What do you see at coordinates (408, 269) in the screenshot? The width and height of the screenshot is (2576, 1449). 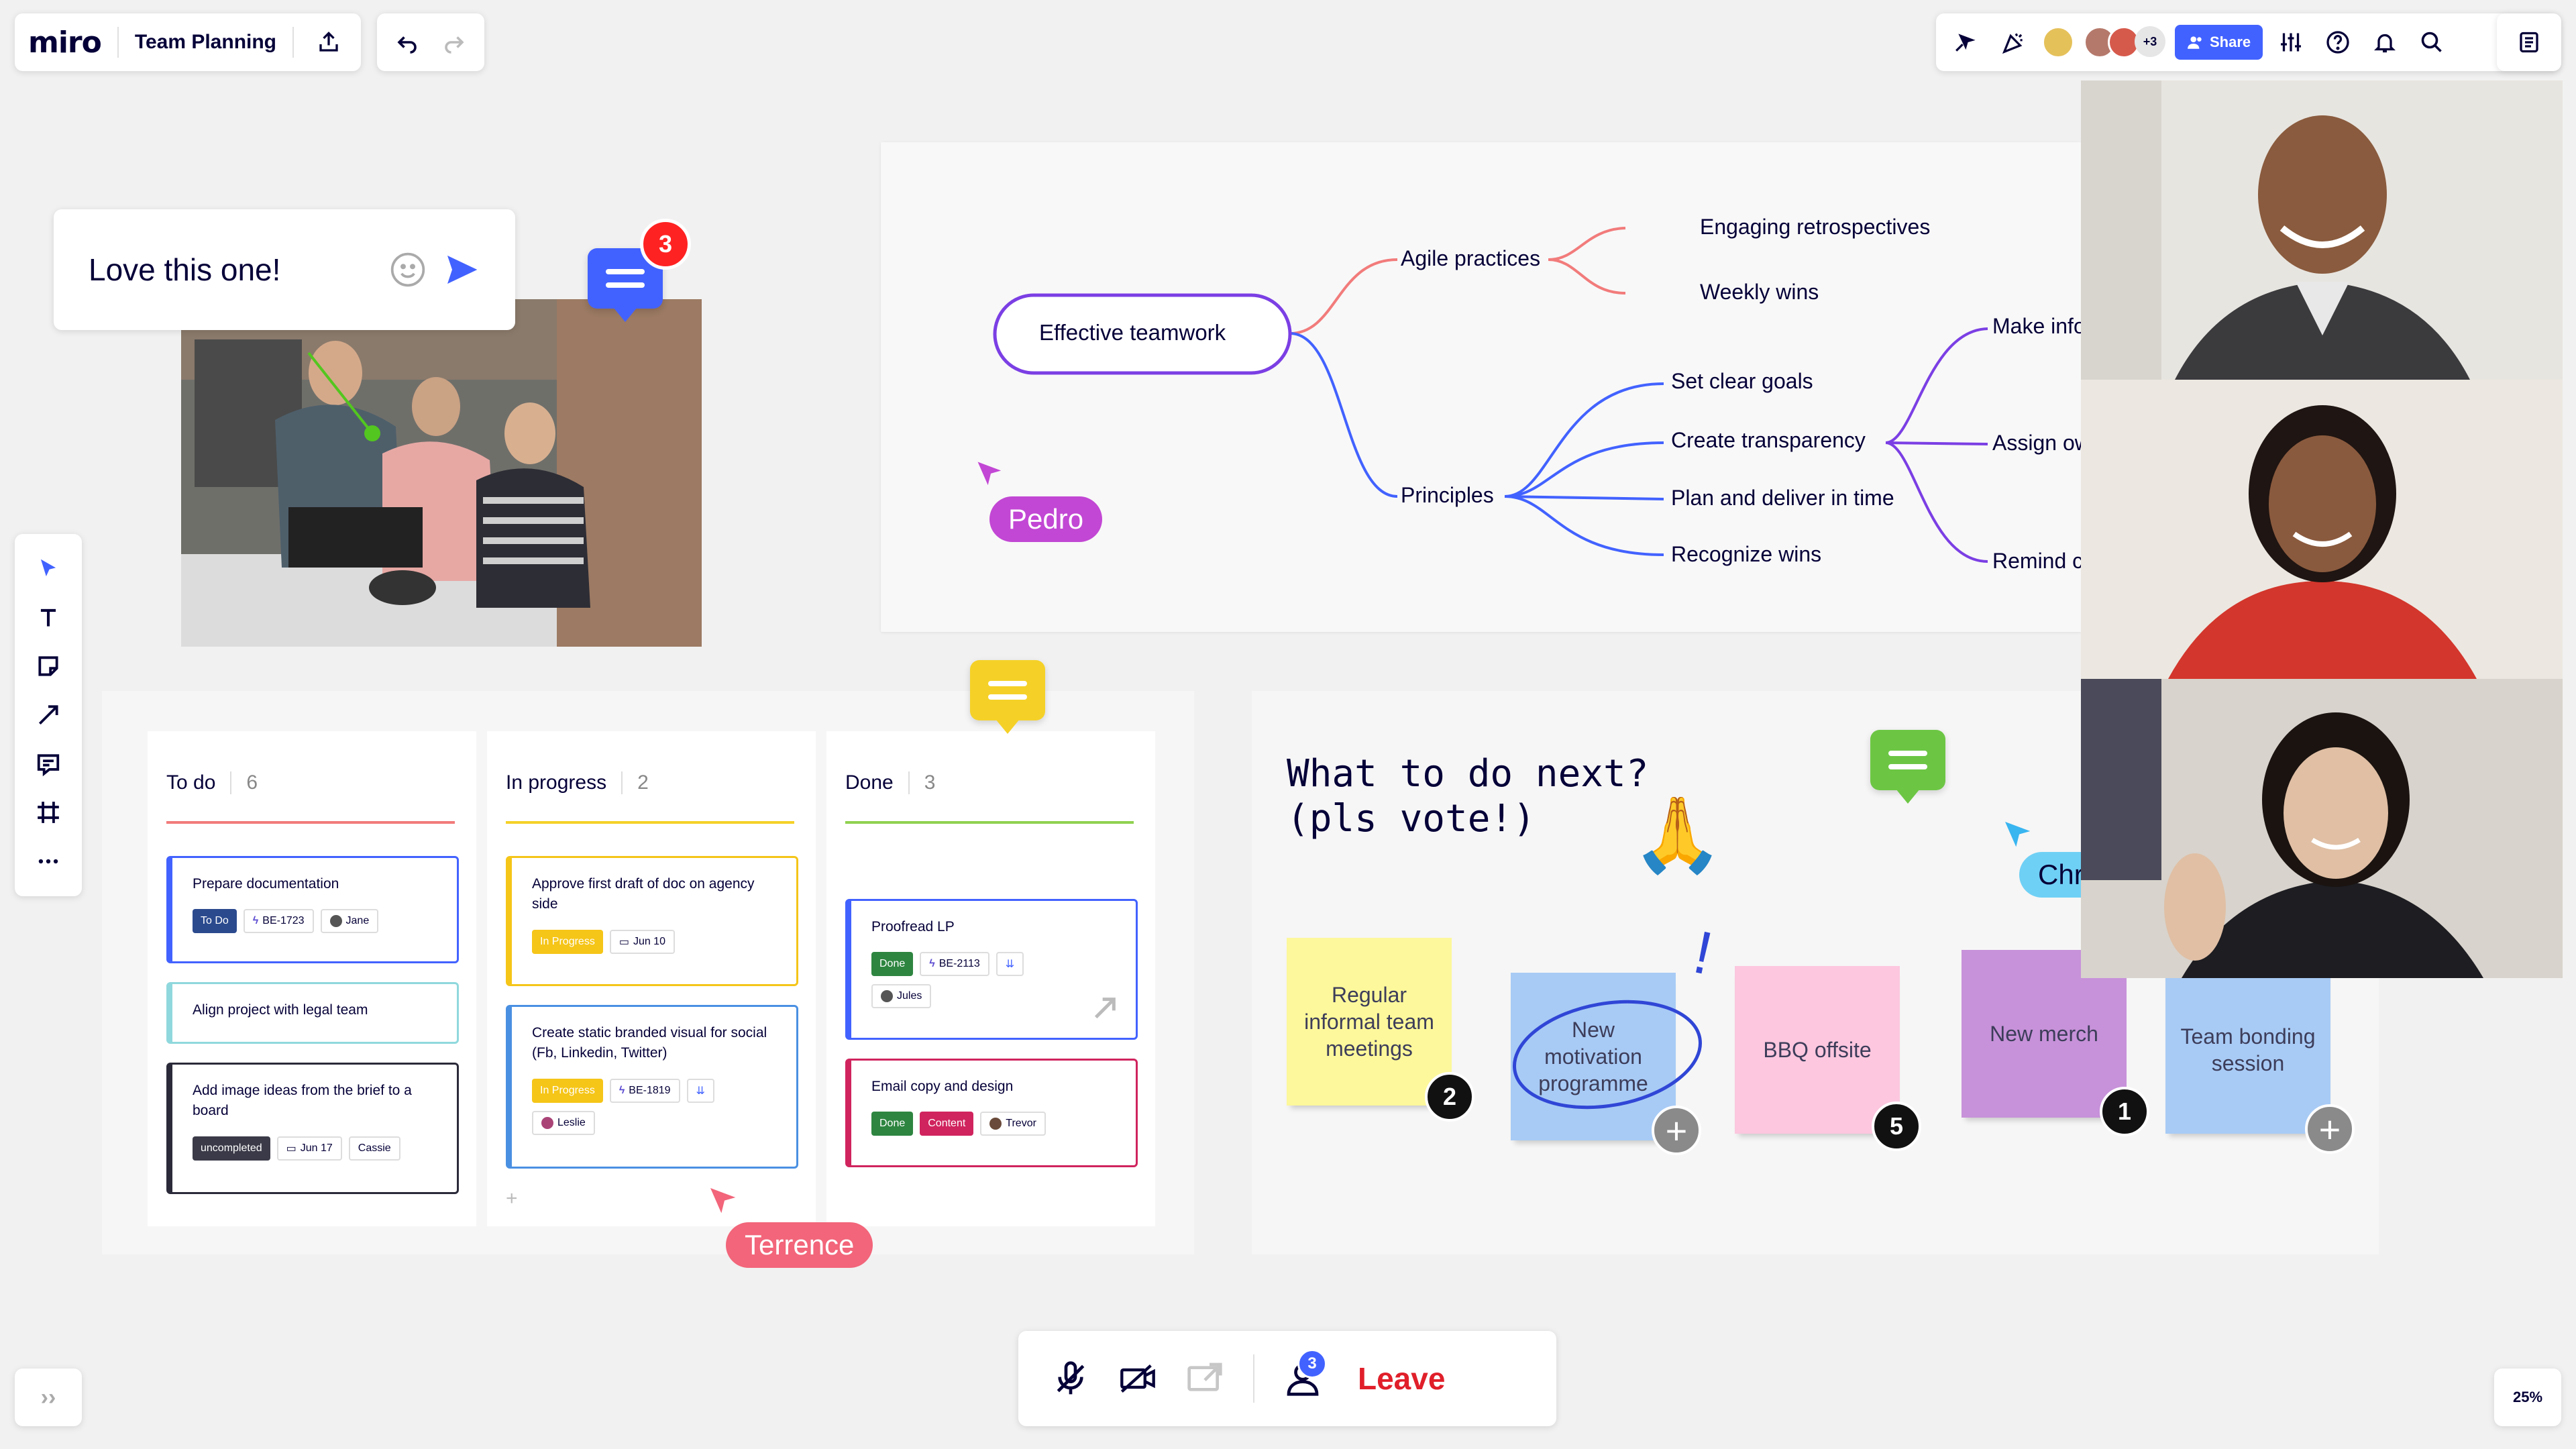 I see `emoji-picker-icon` at bounding box center [408, 269].